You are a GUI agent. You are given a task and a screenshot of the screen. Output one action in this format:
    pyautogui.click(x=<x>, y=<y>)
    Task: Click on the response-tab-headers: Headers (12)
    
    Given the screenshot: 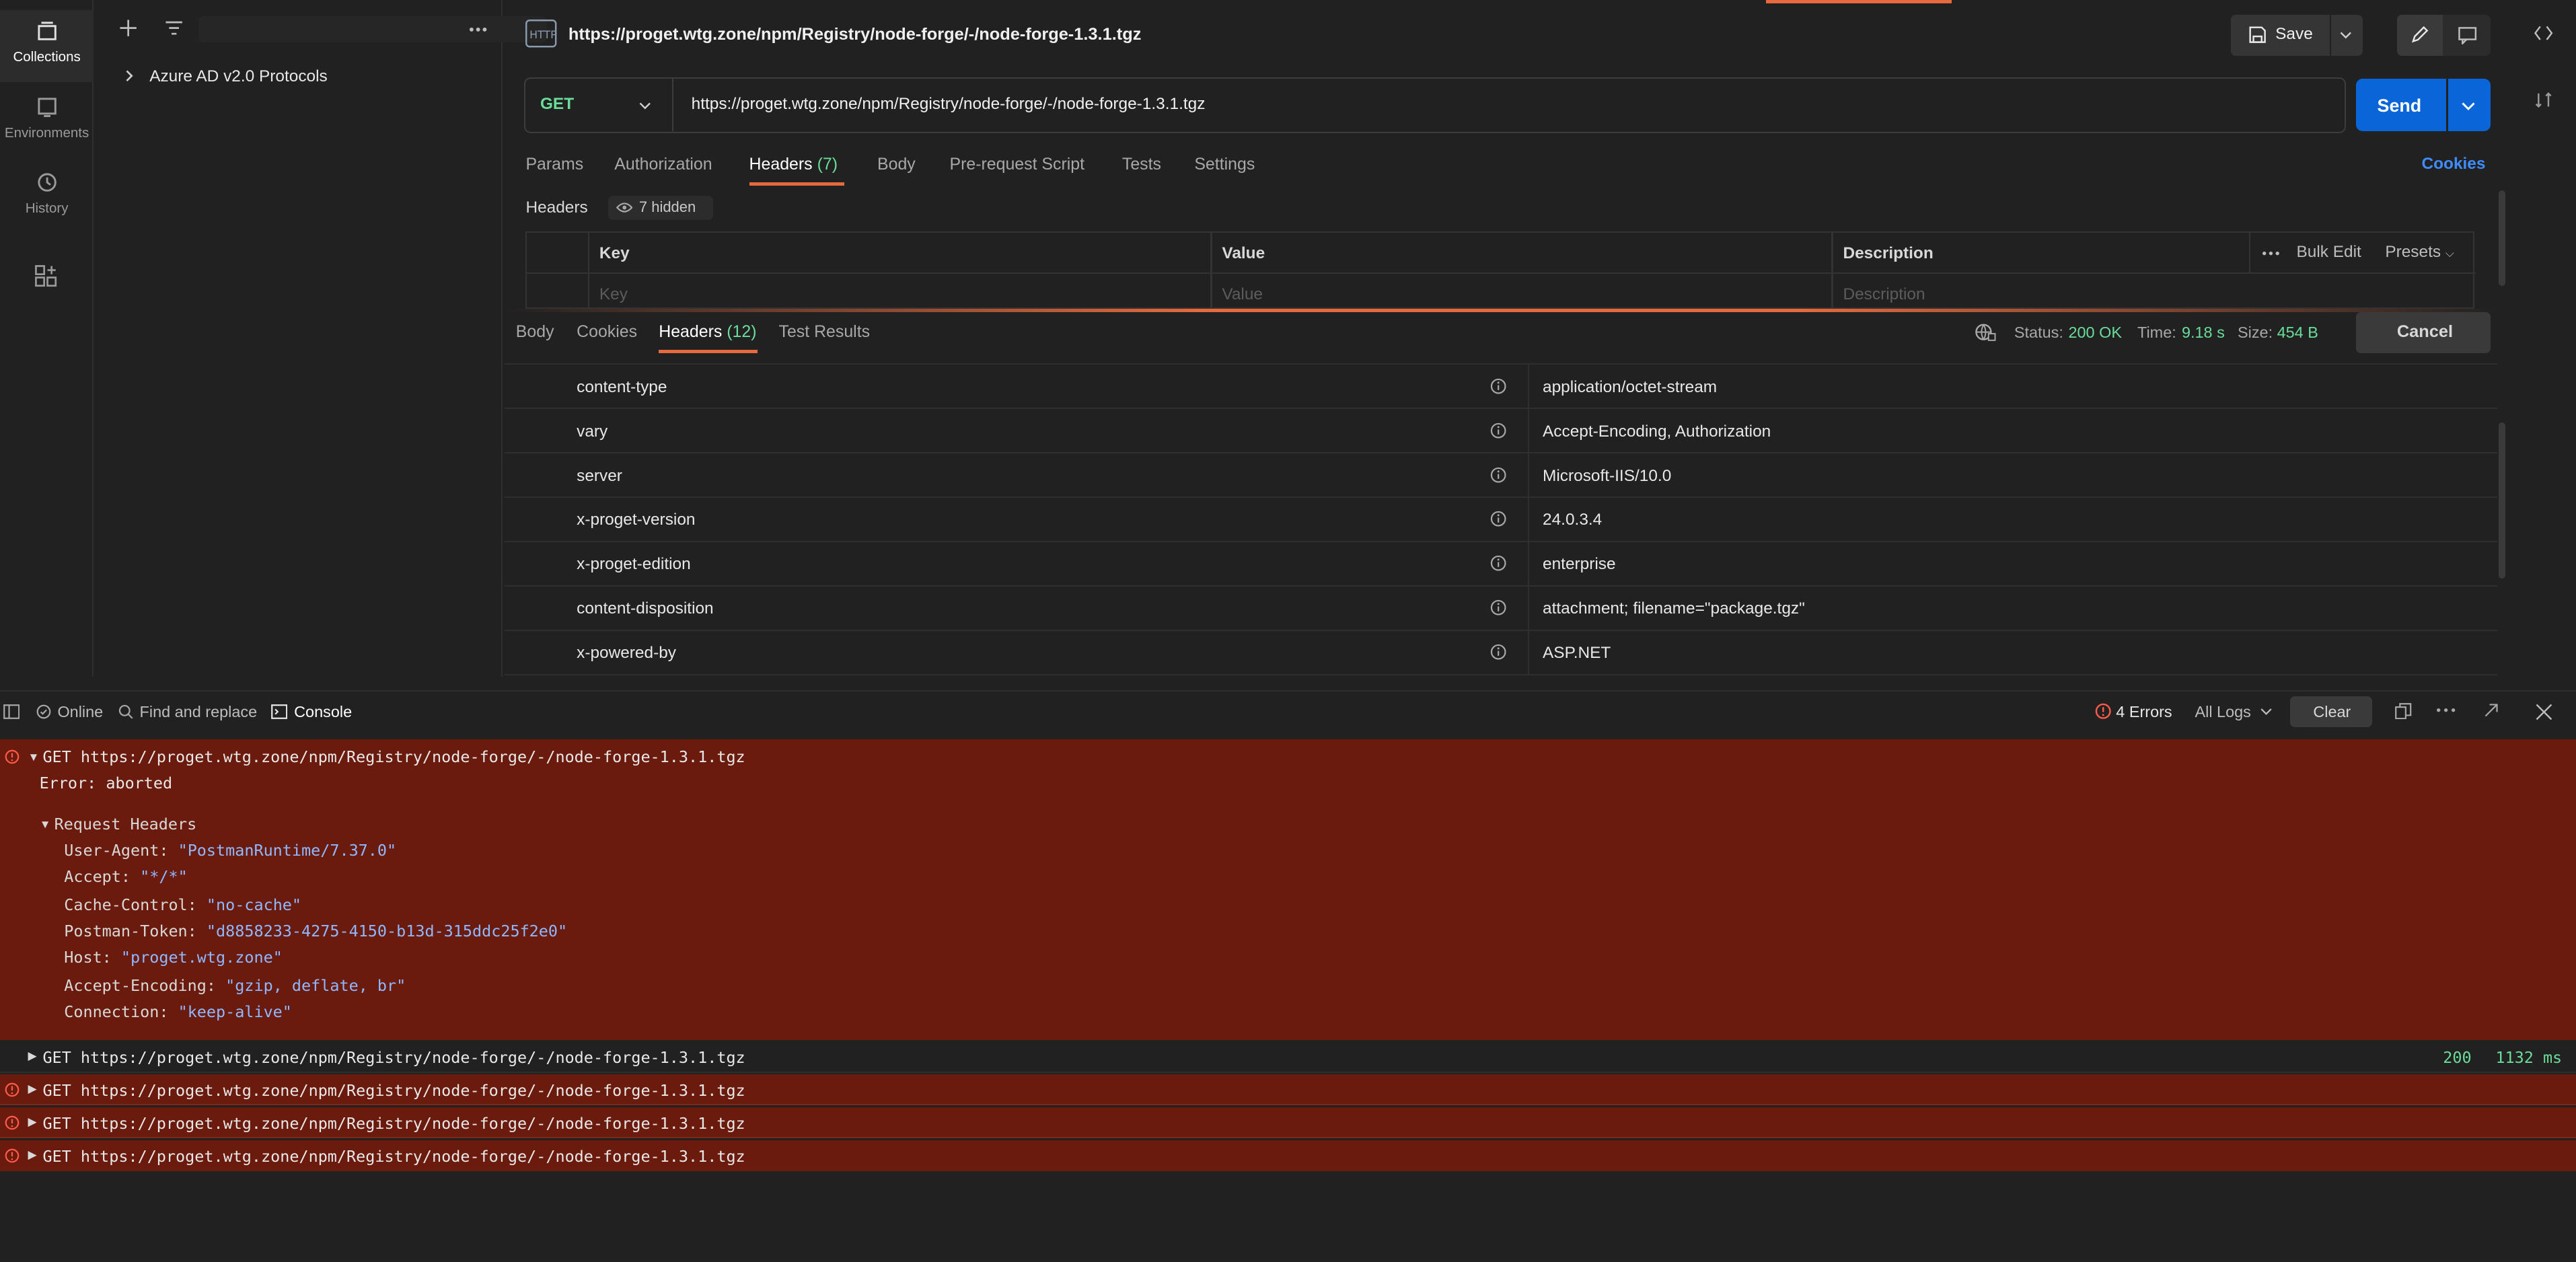 What is the action you would take?
    pyautogui.click(x=708, y=332)
    